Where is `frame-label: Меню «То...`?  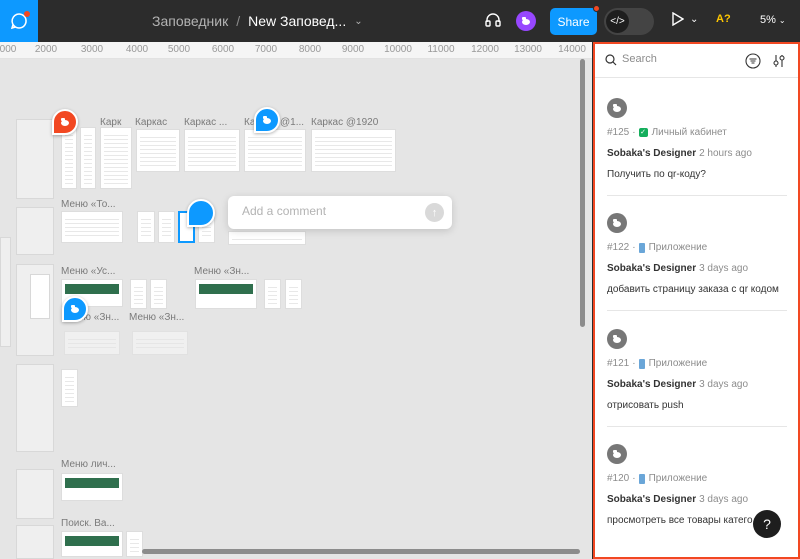
frame-label: Меню «То... is located at coordinates (88, 204).